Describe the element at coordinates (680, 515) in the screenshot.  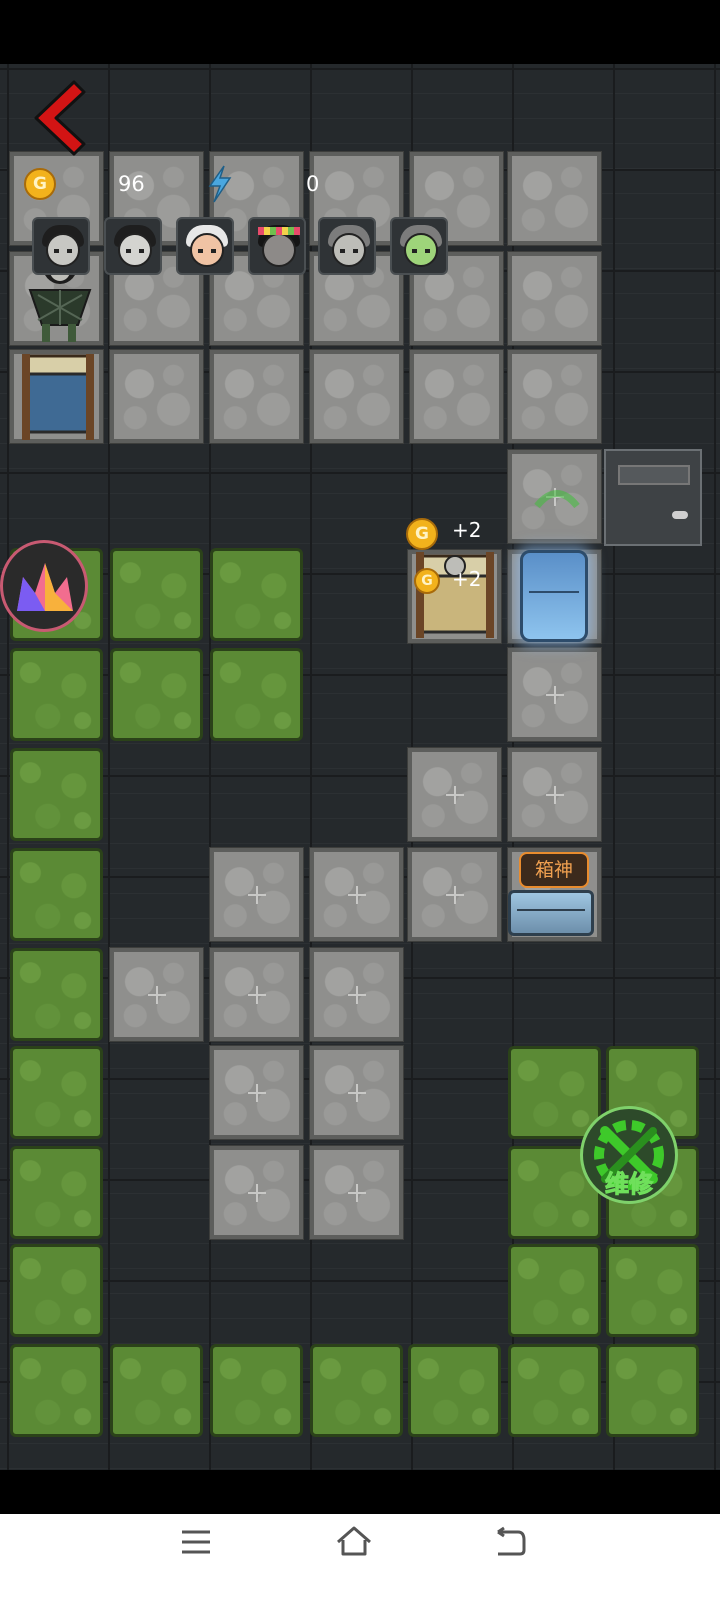
I see `door-handle` at that location.